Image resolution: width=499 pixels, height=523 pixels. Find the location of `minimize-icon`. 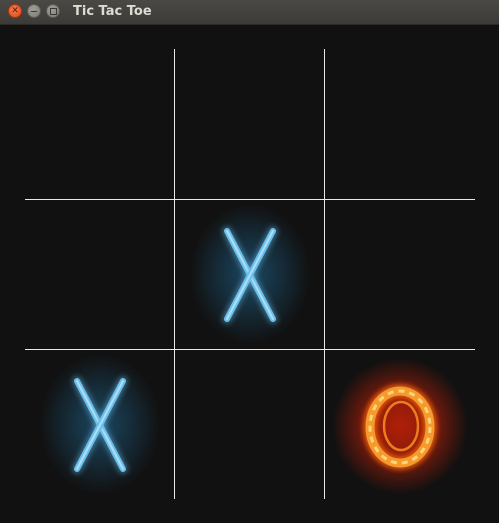

minimize-icon is located at coordinates (34, 11).